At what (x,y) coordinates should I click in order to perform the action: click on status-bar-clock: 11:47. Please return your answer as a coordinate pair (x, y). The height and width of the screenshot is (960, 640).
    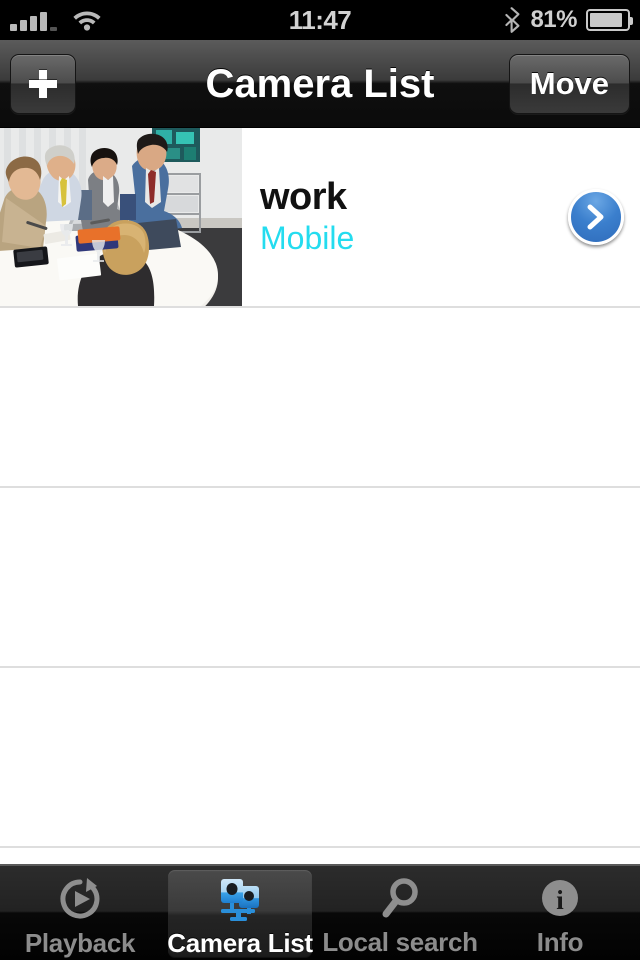
    Looking at the image, I should click on (320, 19).